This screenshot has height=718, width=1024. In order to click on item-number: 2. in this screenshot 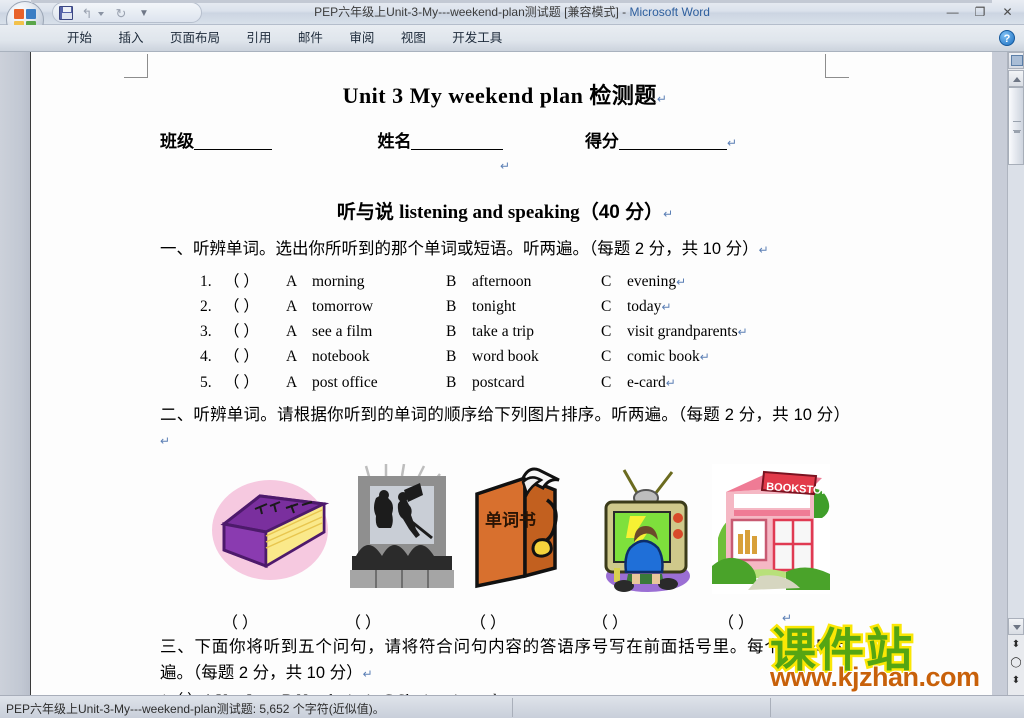, I will do `click(206, 306)`.